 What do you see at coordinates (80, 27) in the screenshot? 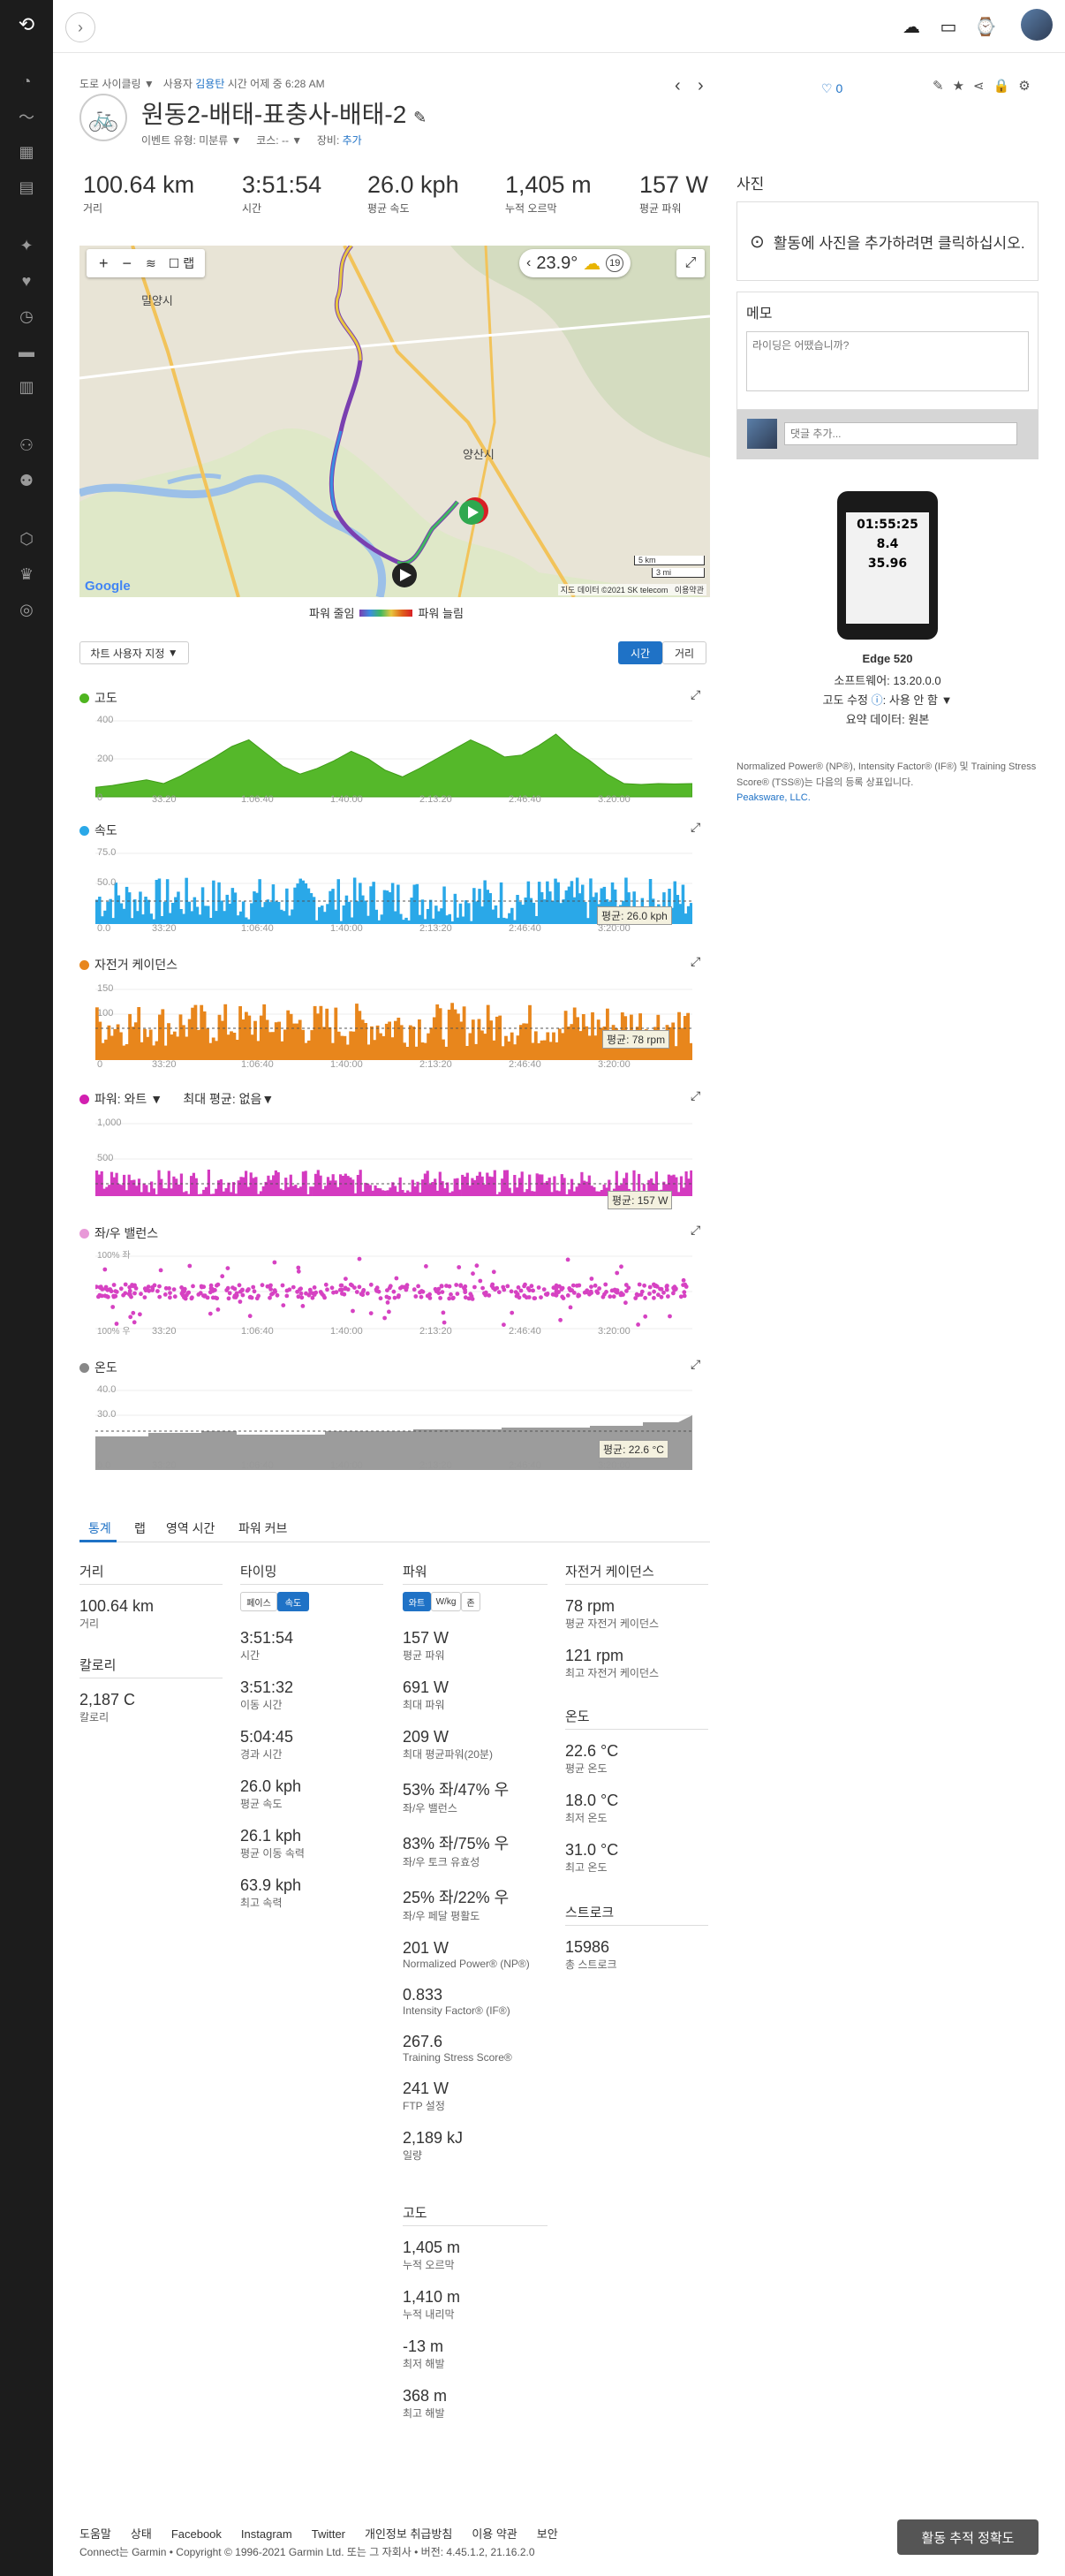
I see `expand-sidebar-button: ›` at bounding box center [80, 27].